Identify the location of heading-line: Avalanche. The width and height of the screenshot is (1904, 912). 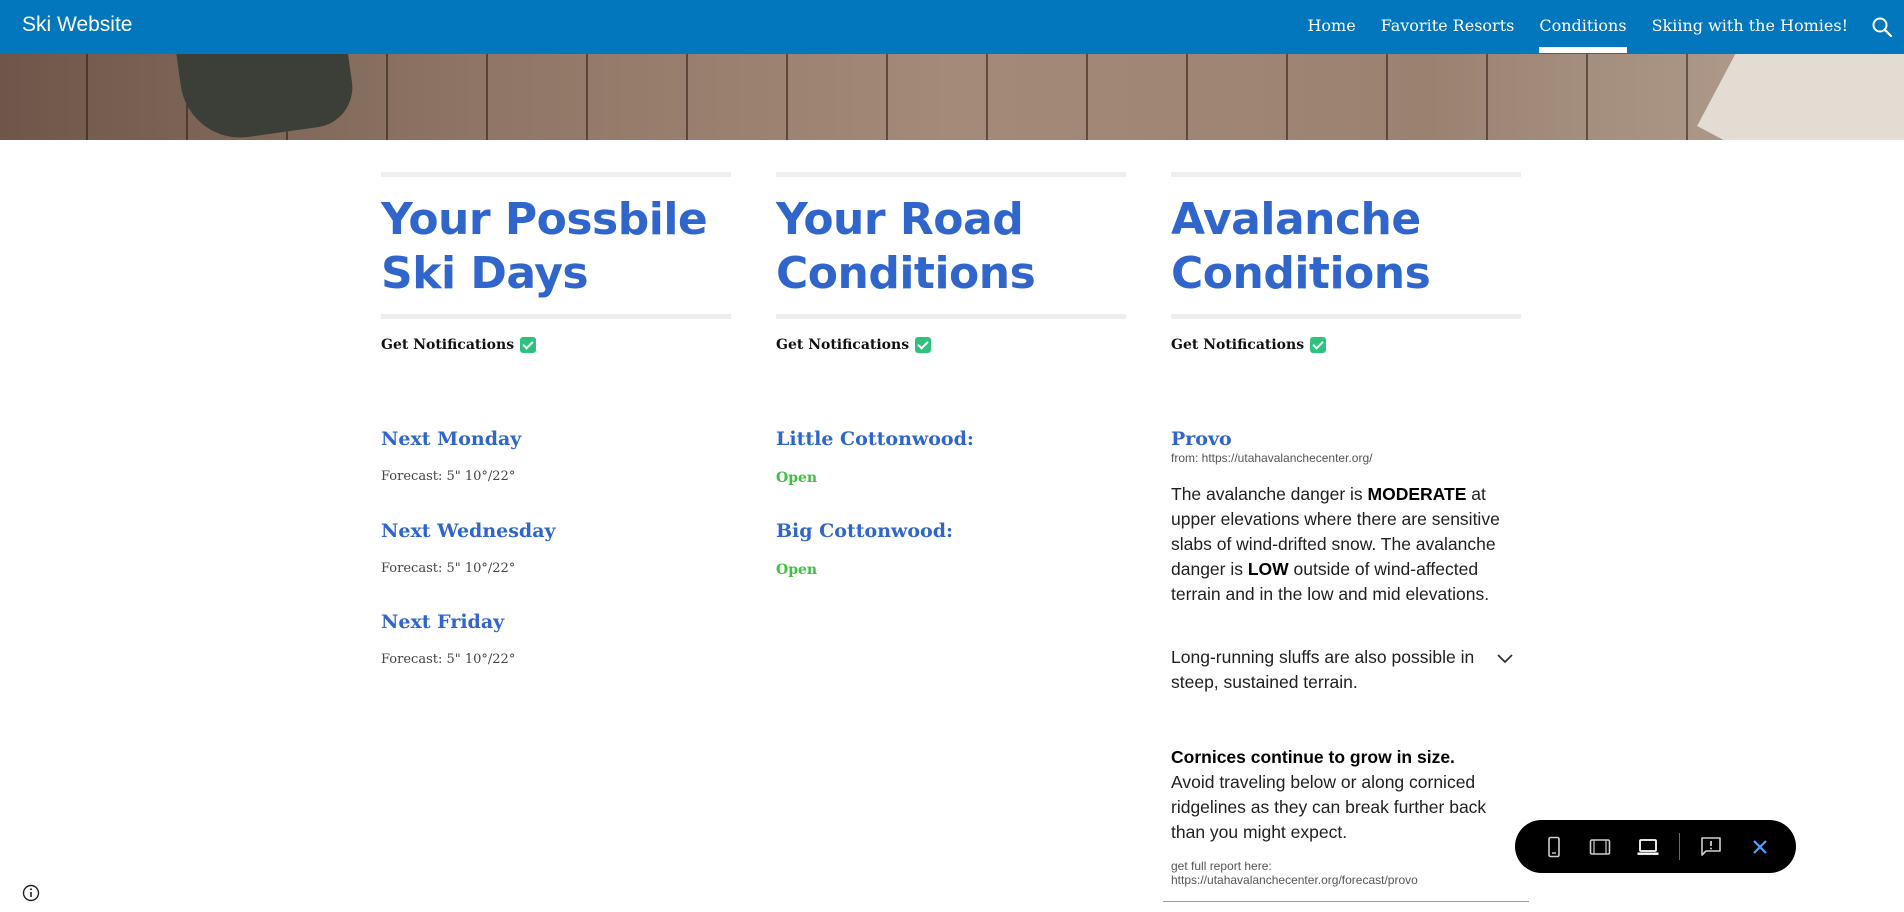
(1296, 219).